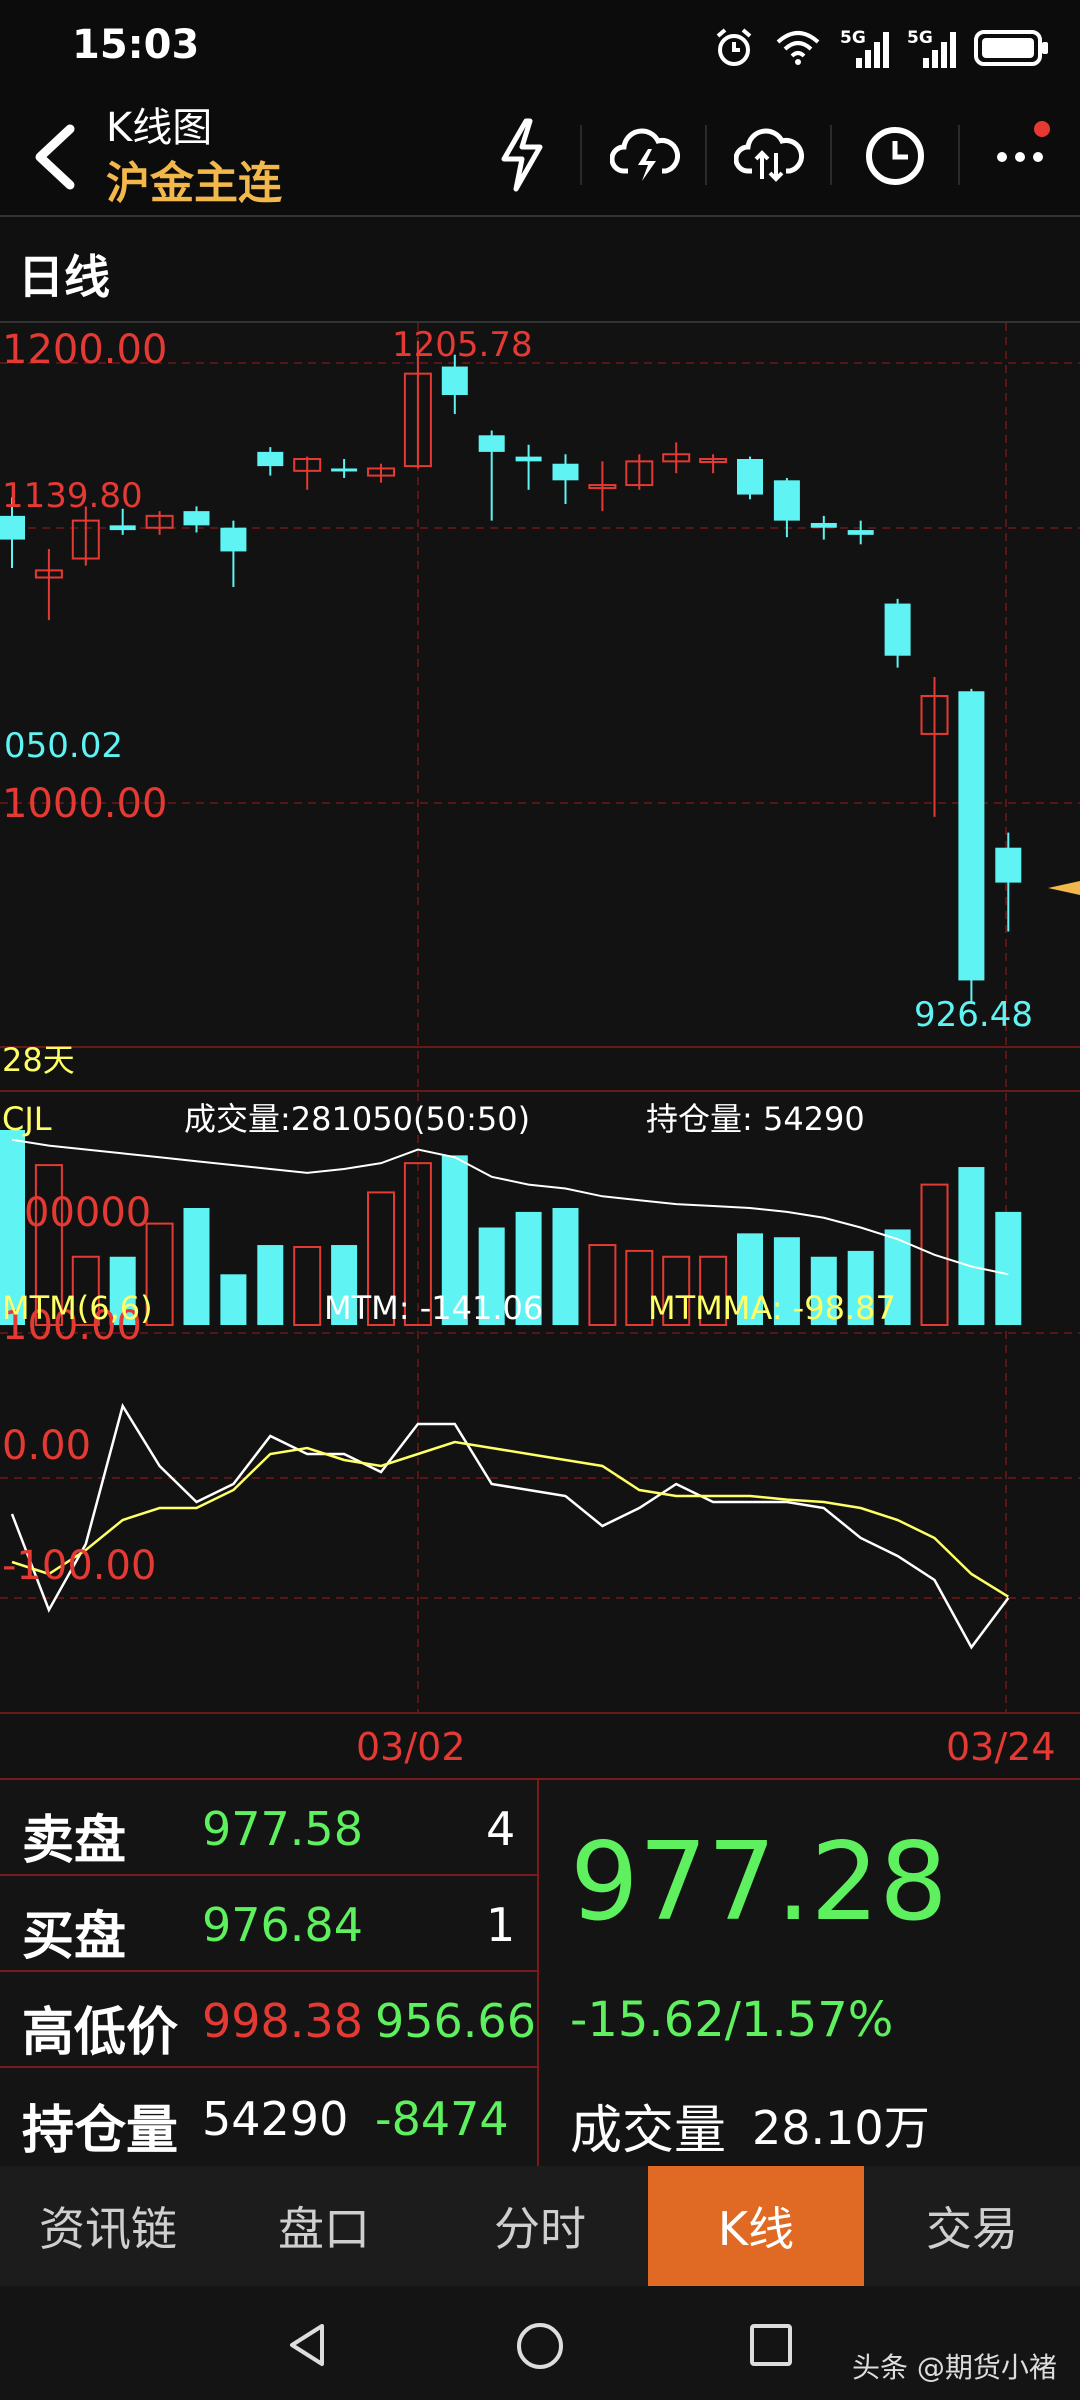 This screenshot has width=1080, height=2400. I want to click on status-time: 15:03, so click(136, 45).